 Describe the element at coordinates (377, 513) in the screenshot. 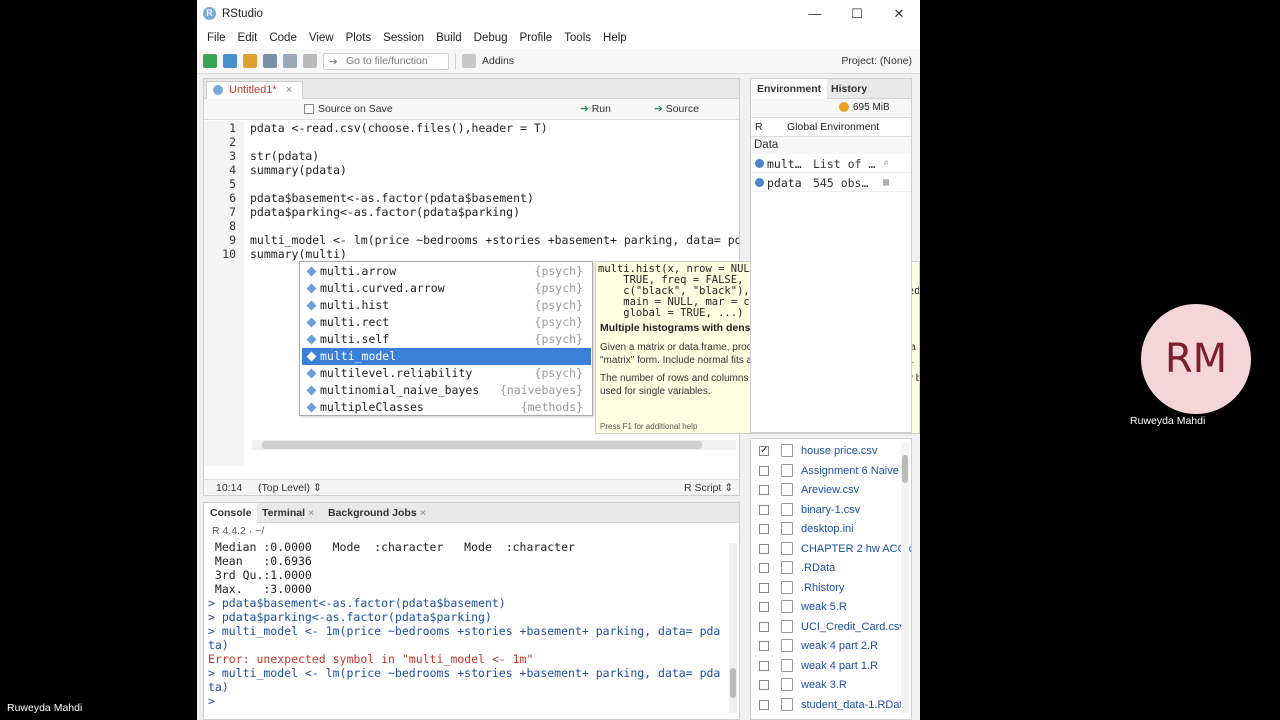

I see `tab-background-jobs: Background Jobs ×` at that location.